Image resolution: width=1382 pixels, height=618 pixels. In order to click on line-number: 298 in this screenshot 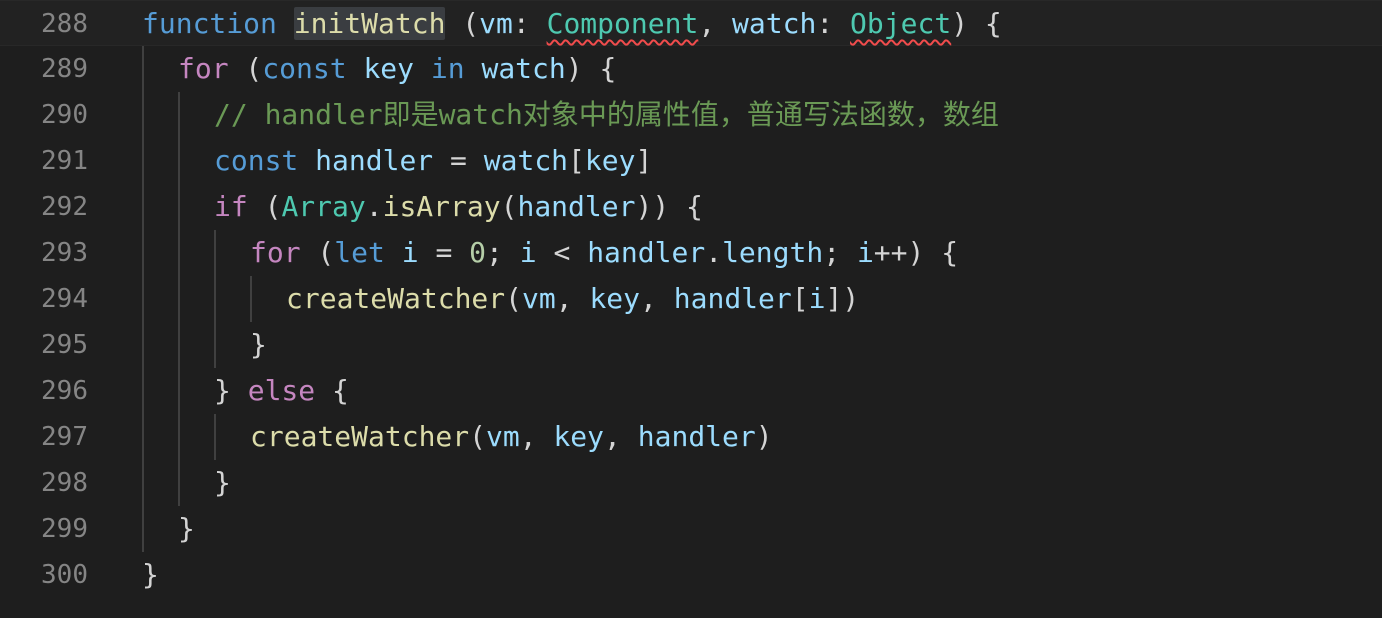, I will do `click(64, 483)`.